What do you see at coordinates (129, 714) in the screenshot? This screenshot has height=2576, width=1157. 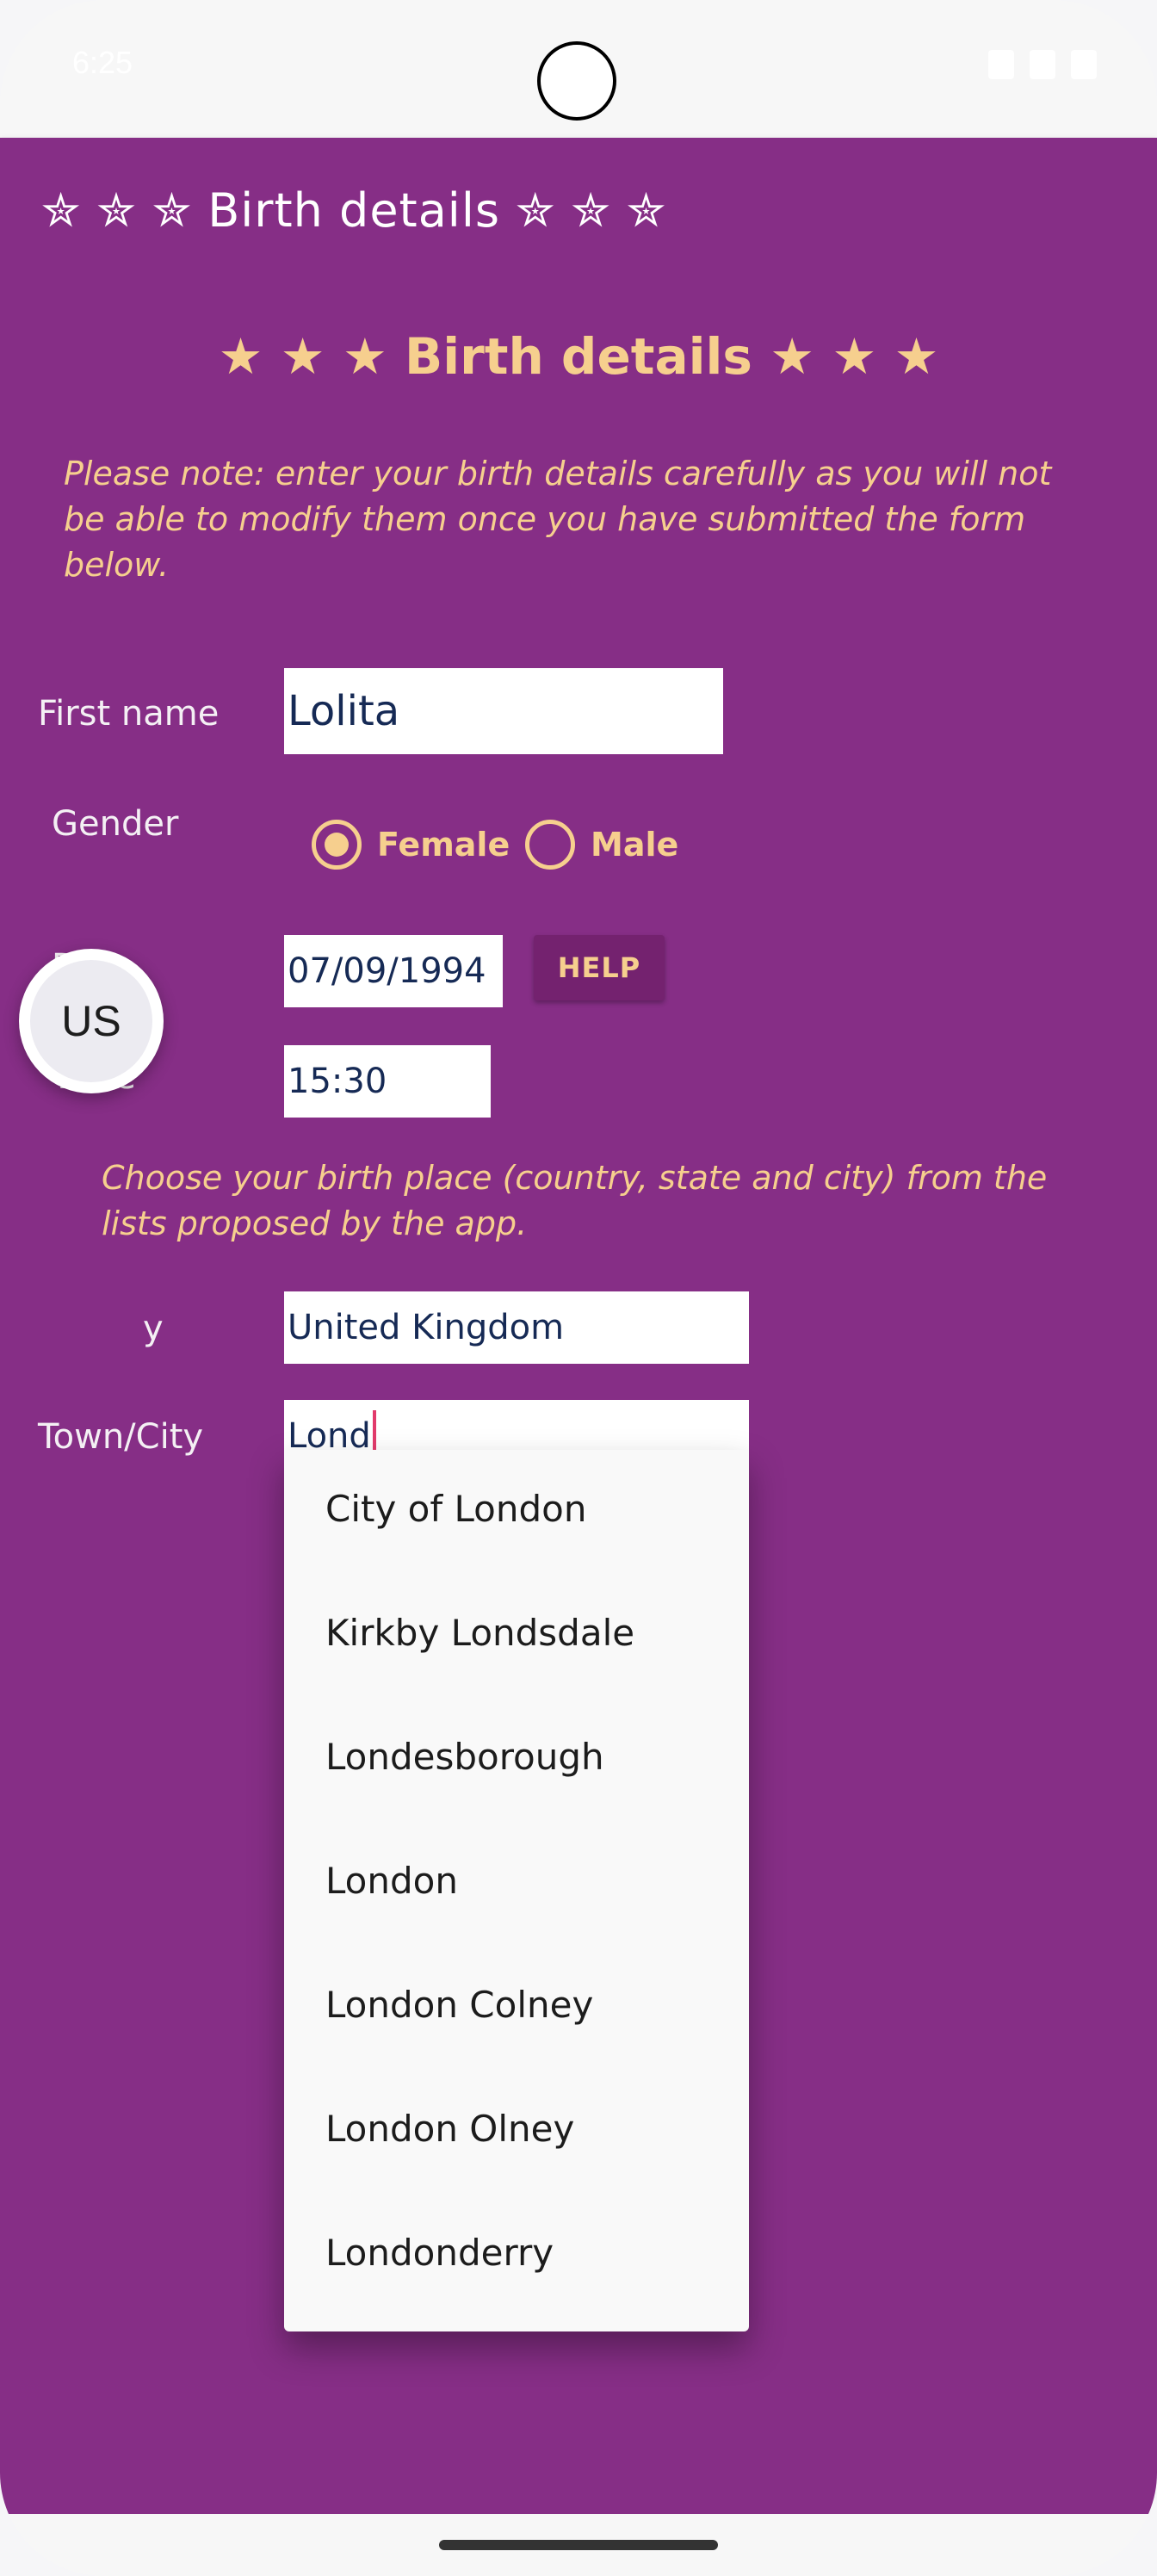 I see `first-name-label: First name` at bounding box center [129, 714].